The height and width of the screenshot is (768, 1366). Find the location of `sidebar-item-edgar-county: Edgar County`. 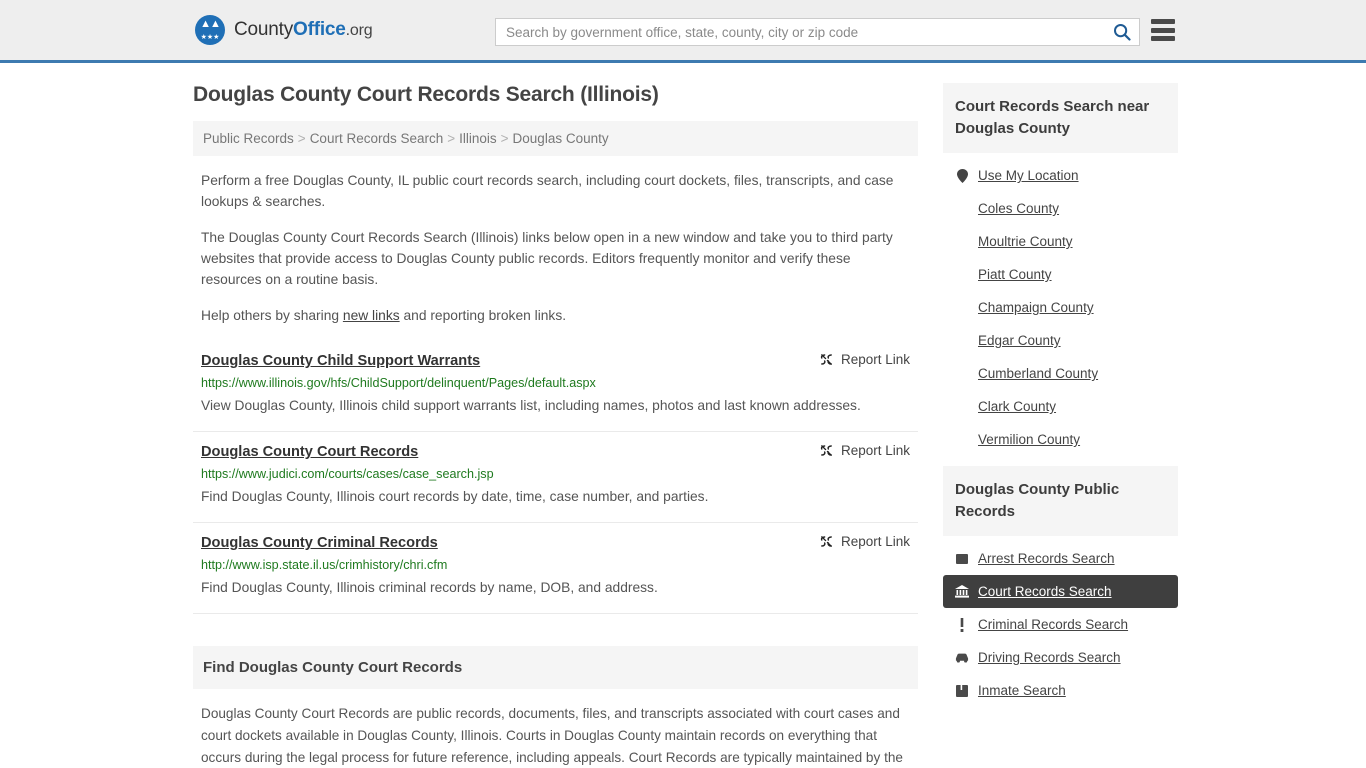

sidebar-item-edgar-county: Edgar County is located at coordinates (1060, 340).